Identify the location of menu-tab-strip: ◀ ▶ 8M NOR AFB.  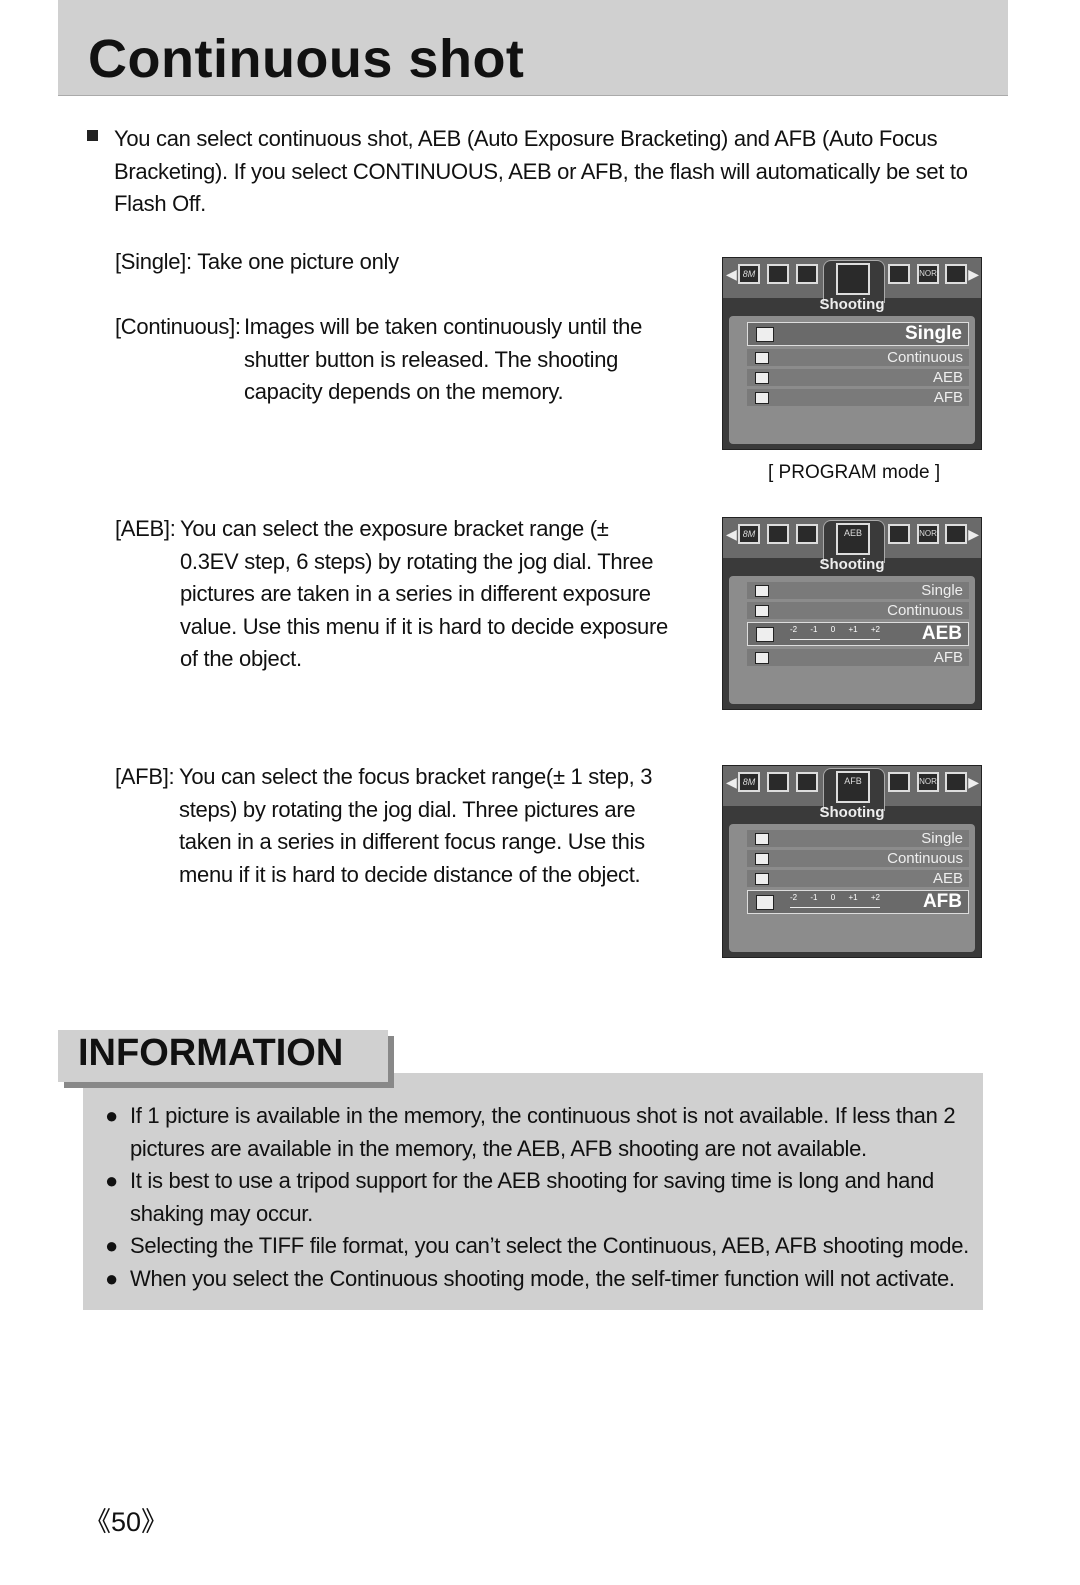
(852, 788).